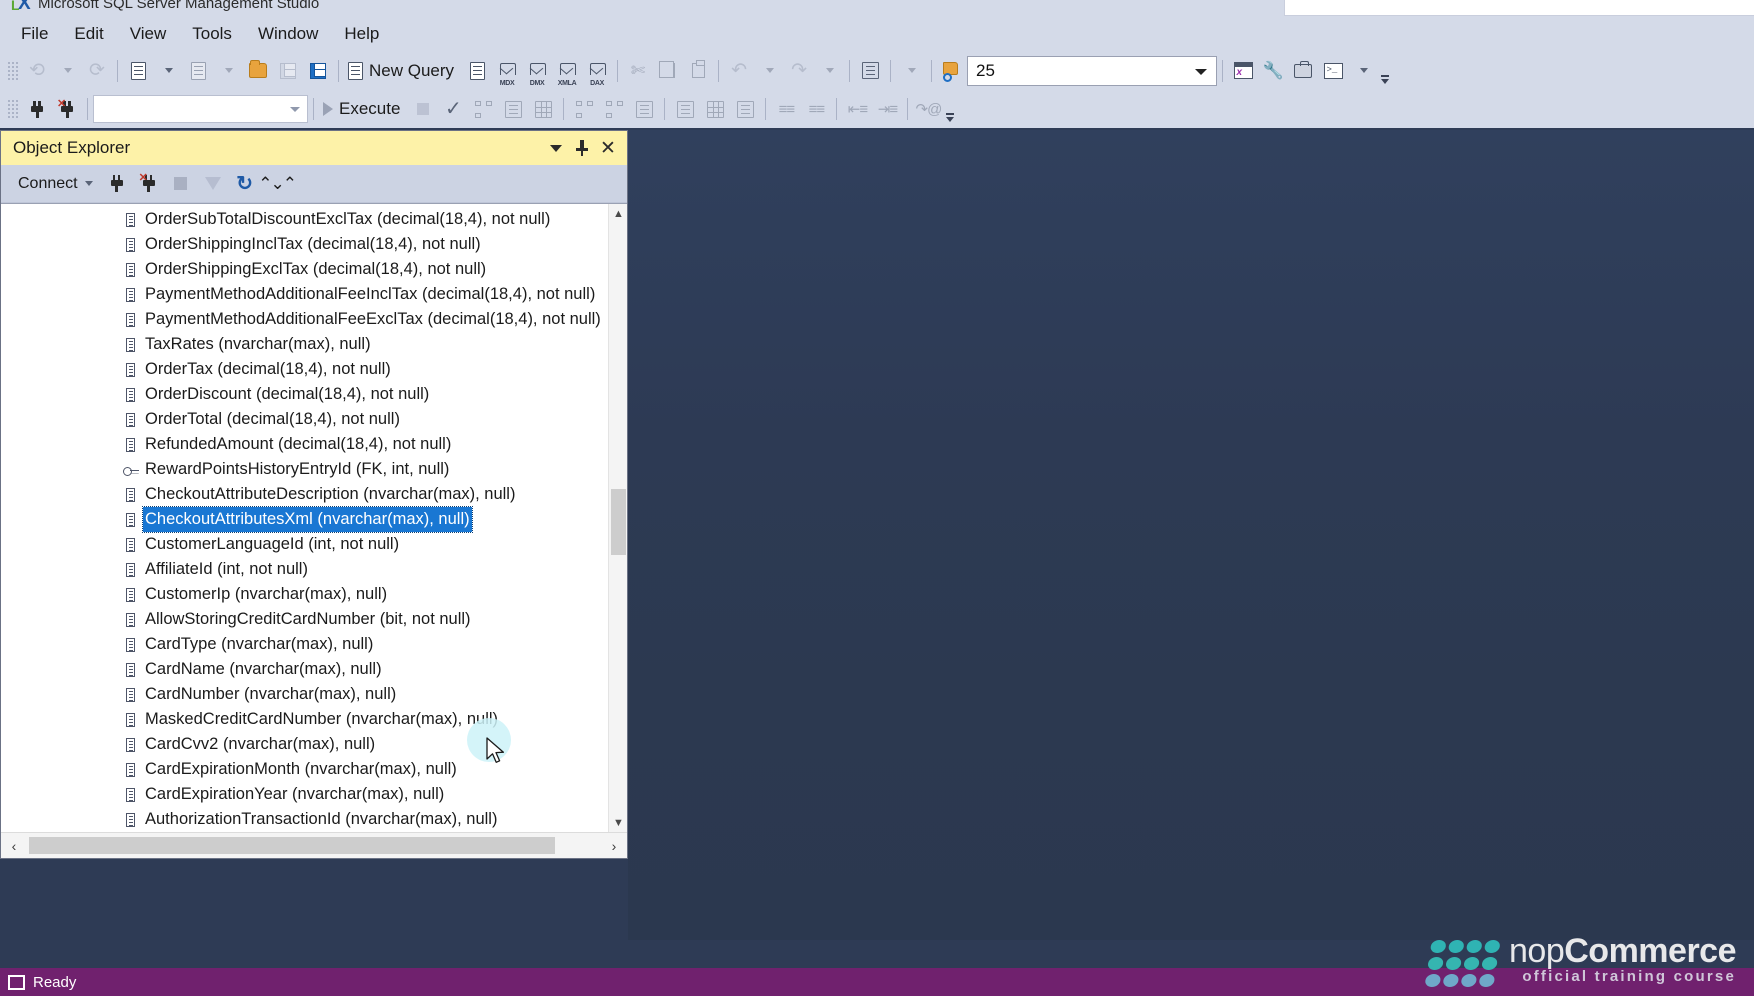 Image resolution: width=1754 pixels, height=996 pixels. Describe the element at coordinates (37, 109) in the screenshot. I see `connect-icon` at that location.